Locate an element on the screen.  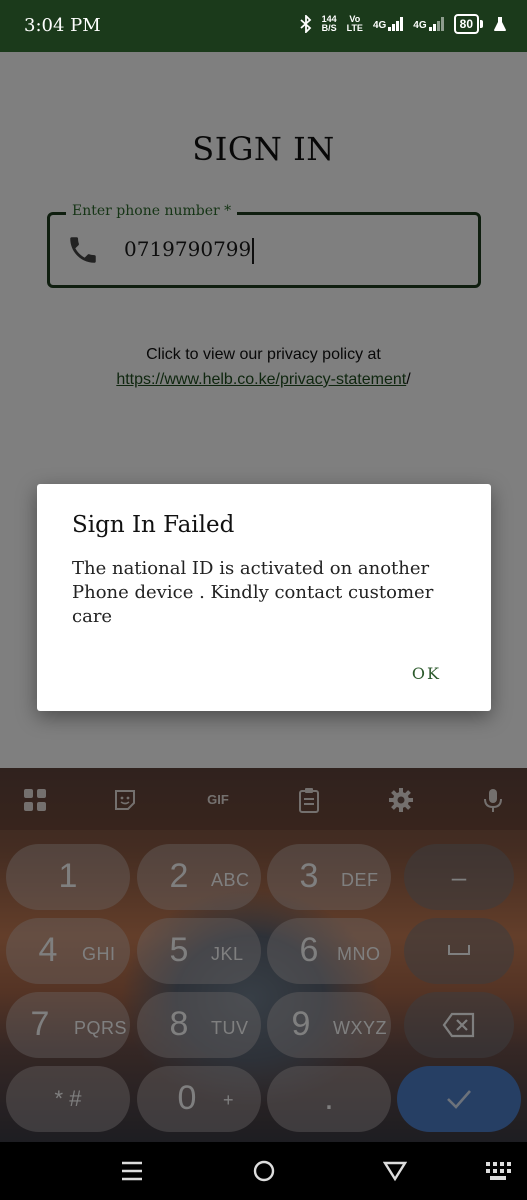
home-circle-icon is located at coordinates (264, 1171).